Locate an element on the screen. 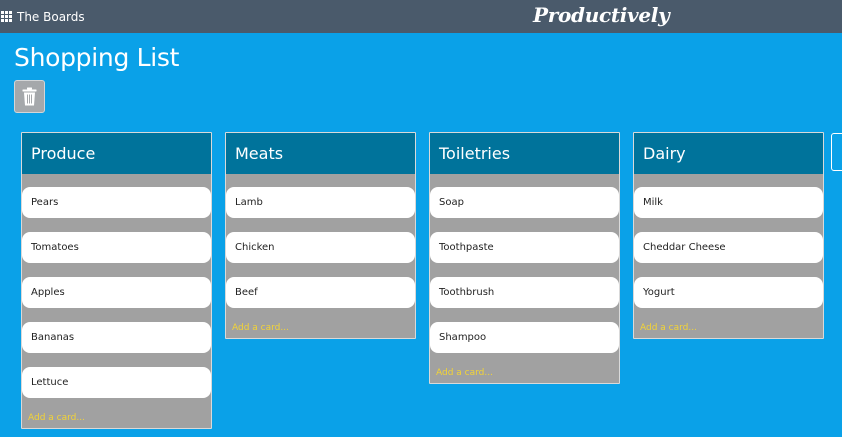 The image size is (842, 437). brand-logo: Productively is located at coordinates (601, 15).